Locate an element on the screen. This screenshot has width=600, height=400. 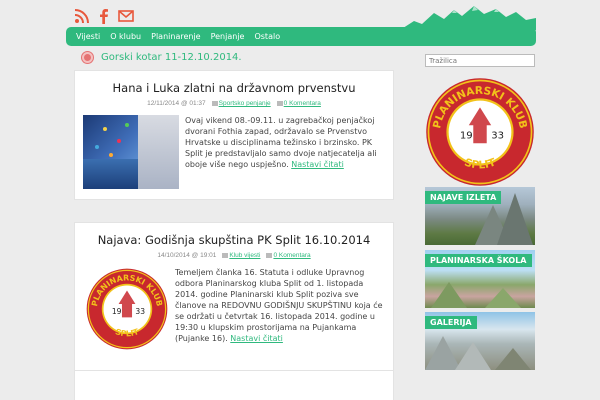
tile-label: NAJAVE IZLETA is located at coordinates (463, 197).